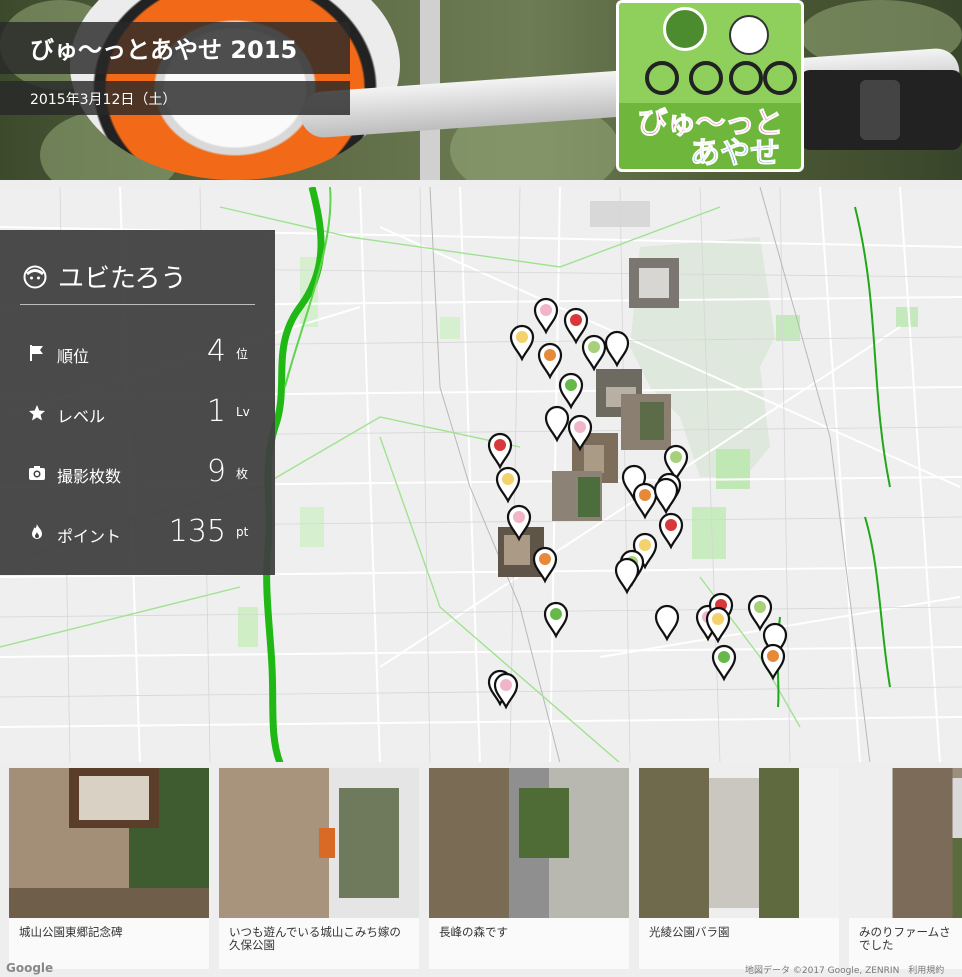 This screenshot has width=962, height=977. I want to click on stat-value-photos: 9, so click(216, 471).